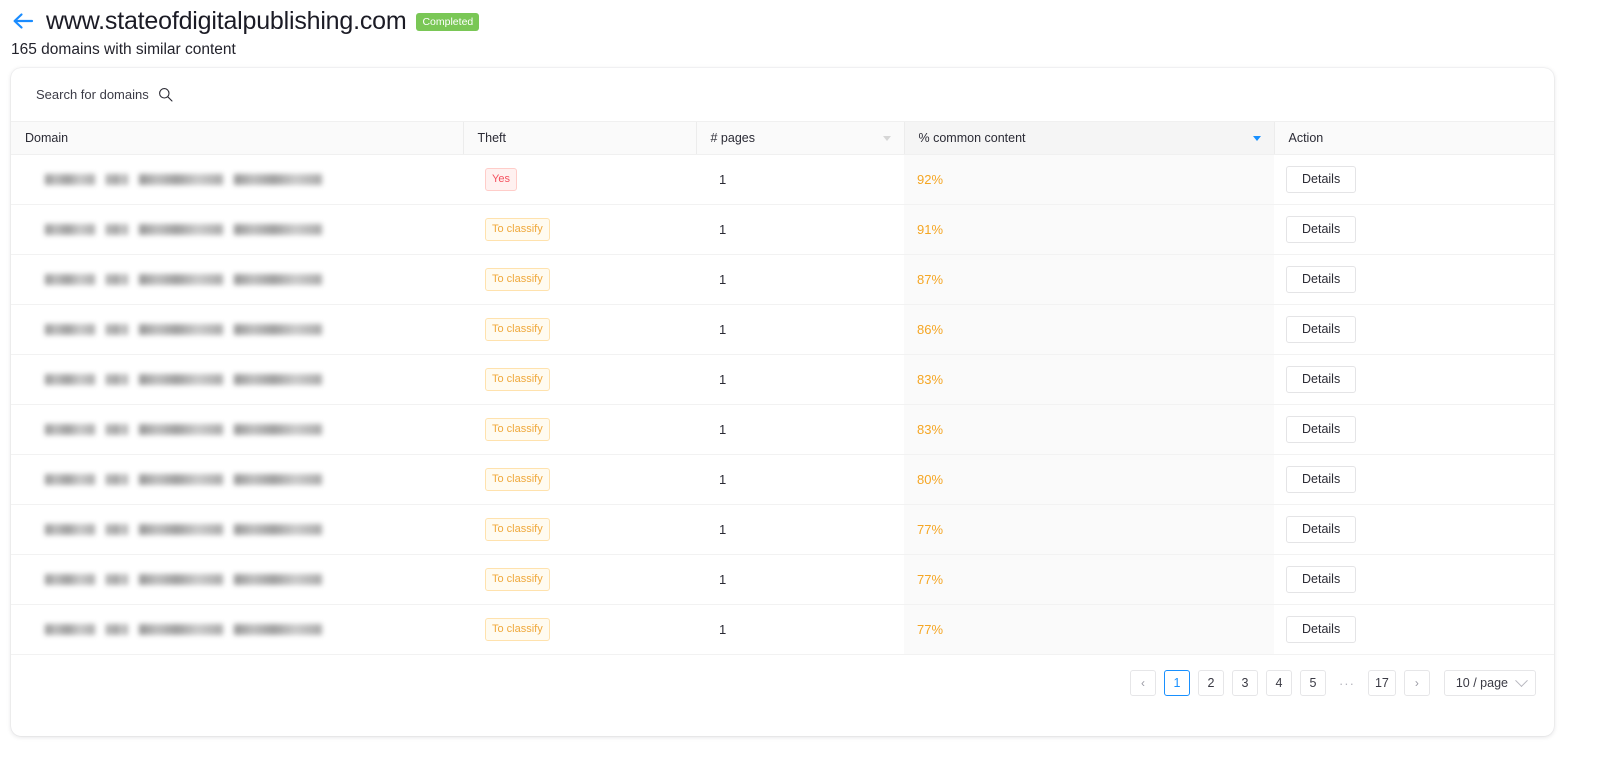 Image resolution: width=1600 pixels, height=770 pixels. I want to click on search-icon, so click(165, 94).